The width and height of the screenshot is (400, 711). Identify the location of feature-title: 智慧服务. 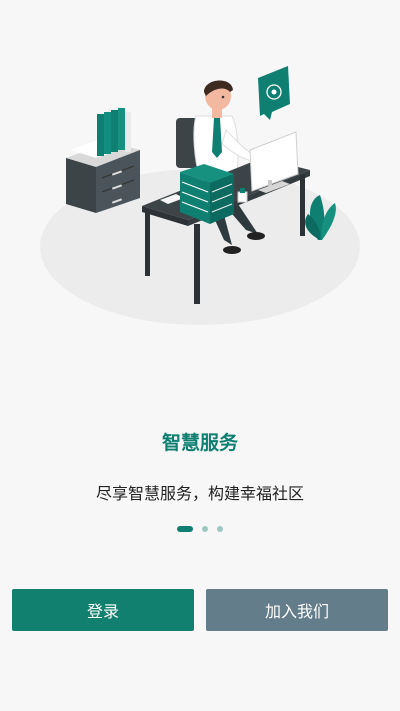
(199, 443).